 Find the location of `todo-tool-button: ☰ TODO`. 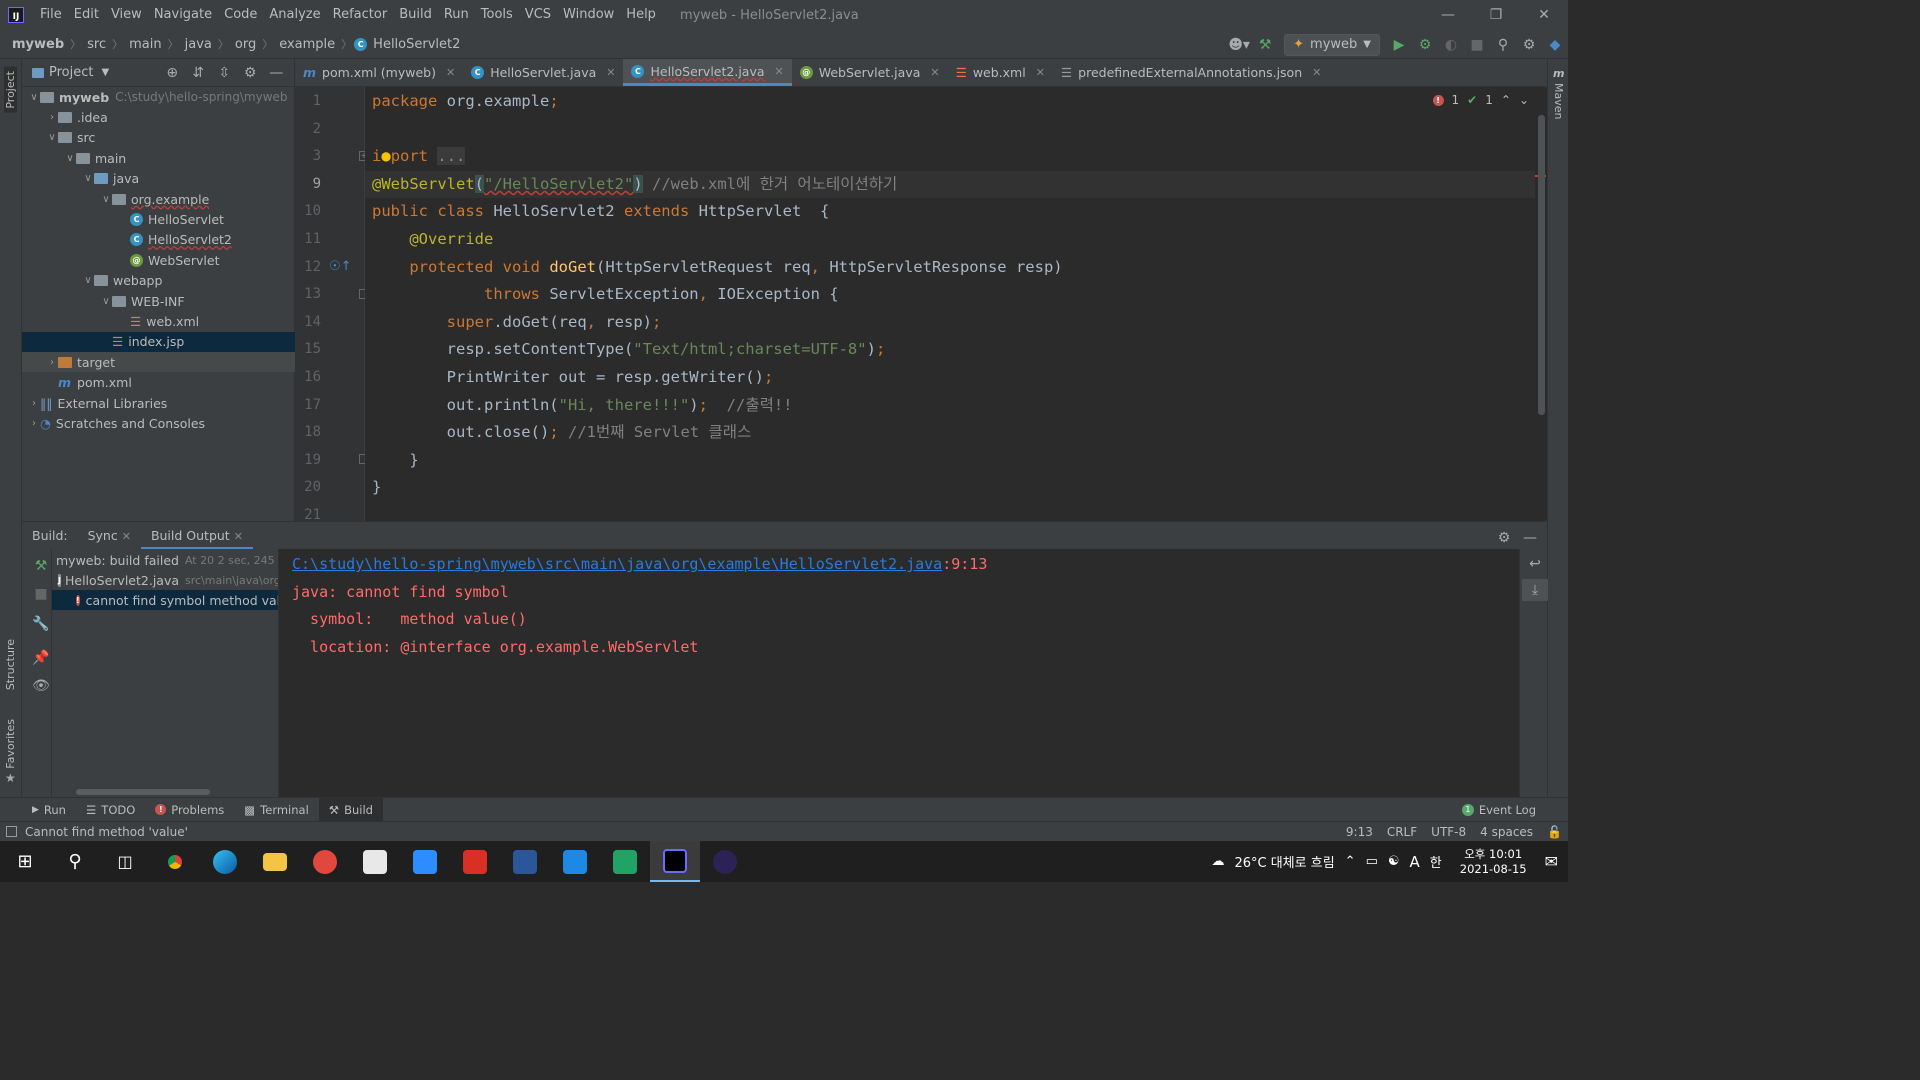

todo-tool-button: ☰ TODO is located at coordinates (110, 810).